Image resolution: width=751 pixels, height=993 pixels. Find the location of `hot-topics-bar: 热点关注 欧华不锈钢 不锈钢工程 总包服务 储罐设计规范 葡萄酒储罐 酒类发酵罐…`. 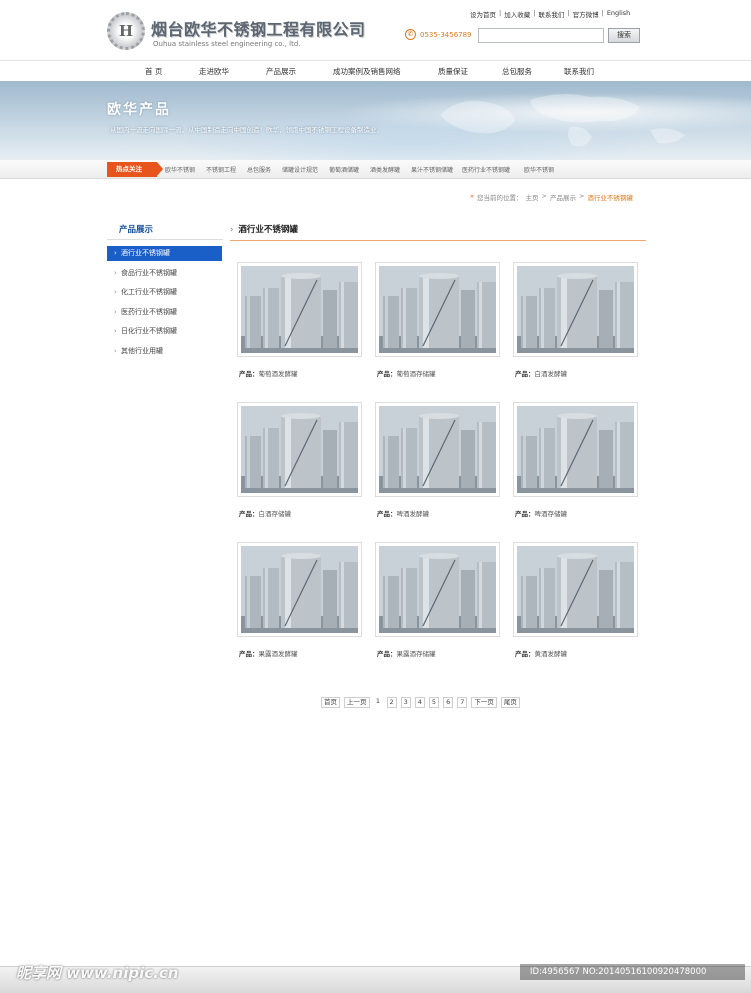

hot-topics-bar: 热点关注 欧华不锈钢 不锈钢工程 总包服务 储罐设计规范 葡萄酒储罐 酒类发酵罐… is located at coordinates (375, 169).